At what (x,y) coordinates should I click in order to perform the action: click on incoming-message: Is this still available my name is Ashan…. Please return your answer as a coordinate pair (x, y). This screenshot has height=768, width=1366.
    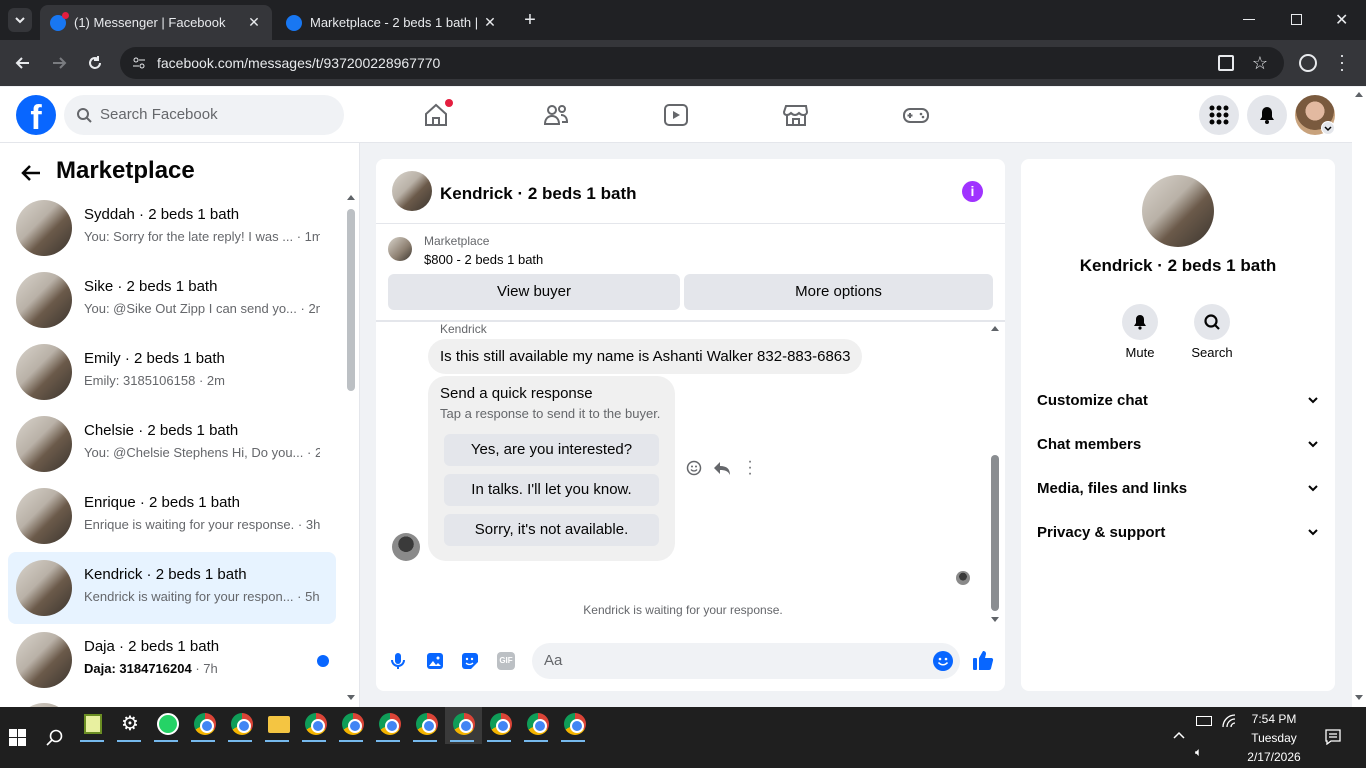
    Looking at the image, I should click on (645, 356).